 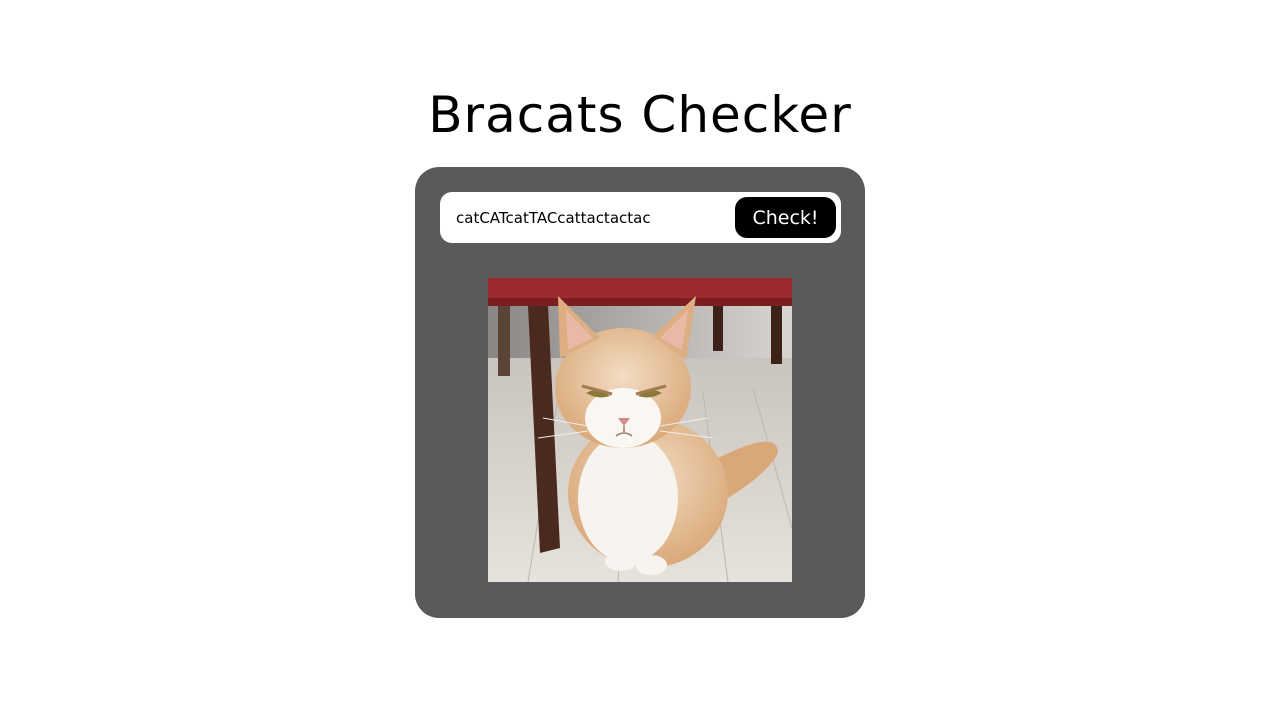 I want to click on cat-photo, so click(x=640, y=430).